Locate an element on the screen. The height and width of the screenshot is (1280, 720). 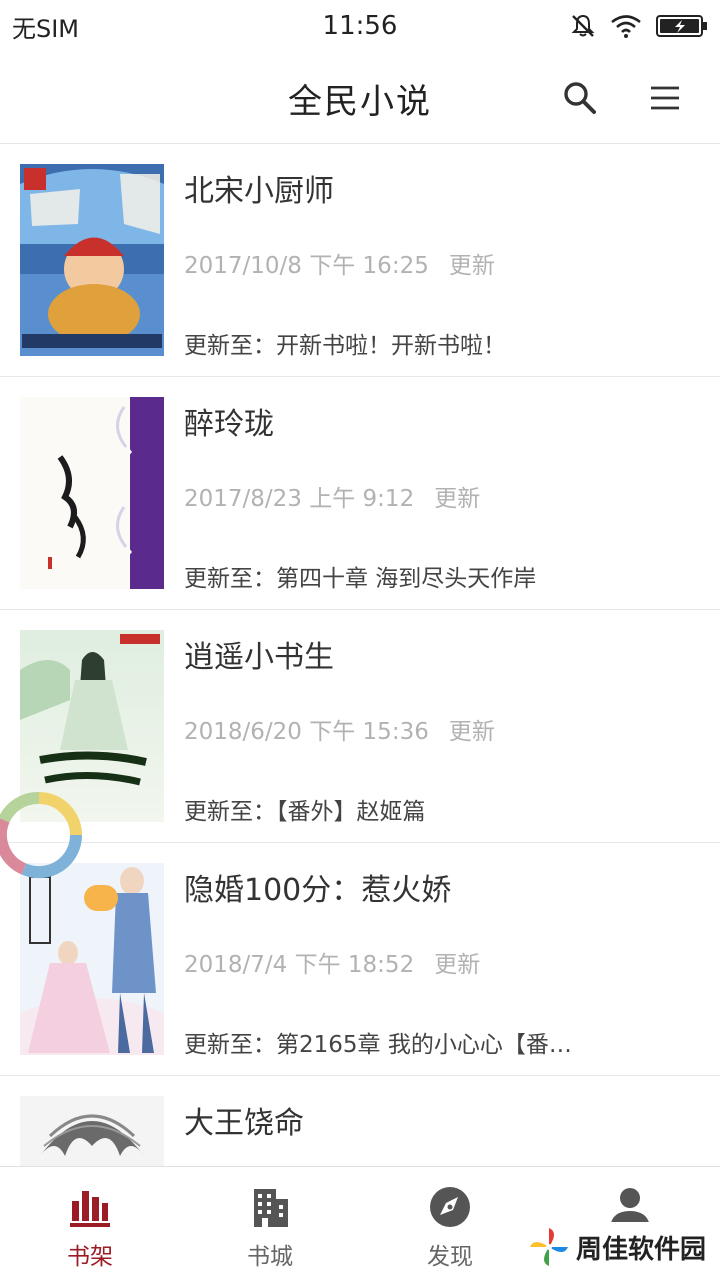
book-title: 逍遥小书生 is located at coordinates (259, 657).